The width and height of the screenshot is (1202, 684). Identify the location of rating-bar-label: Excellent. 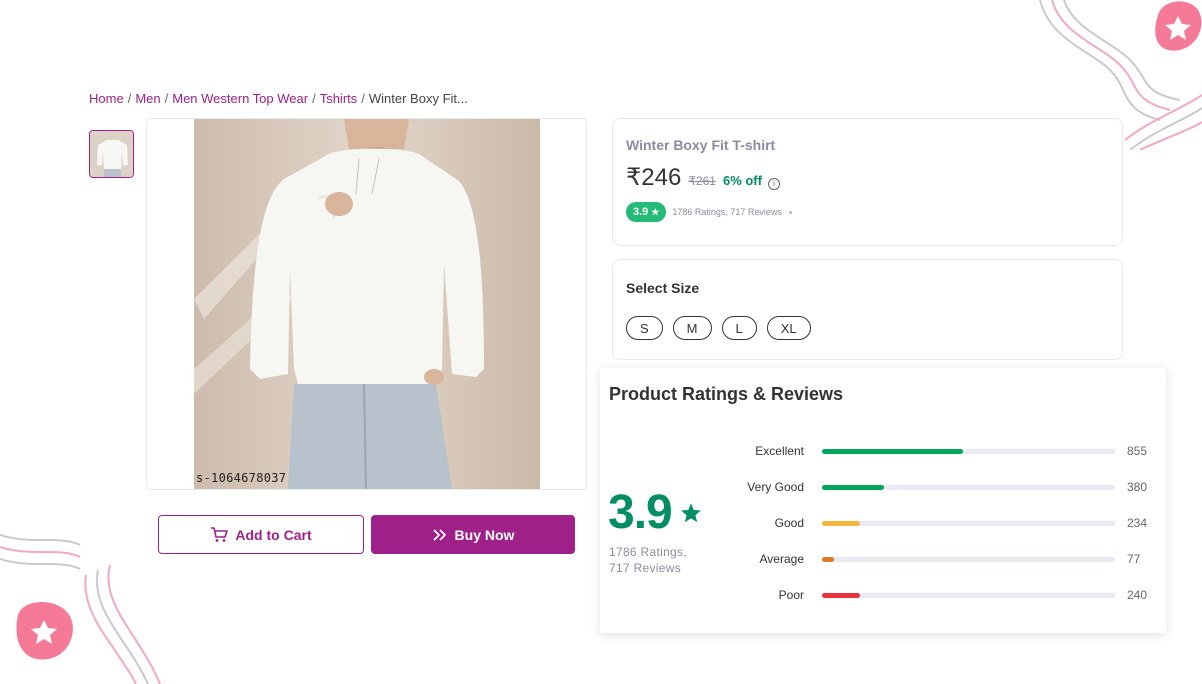
(779, 451).